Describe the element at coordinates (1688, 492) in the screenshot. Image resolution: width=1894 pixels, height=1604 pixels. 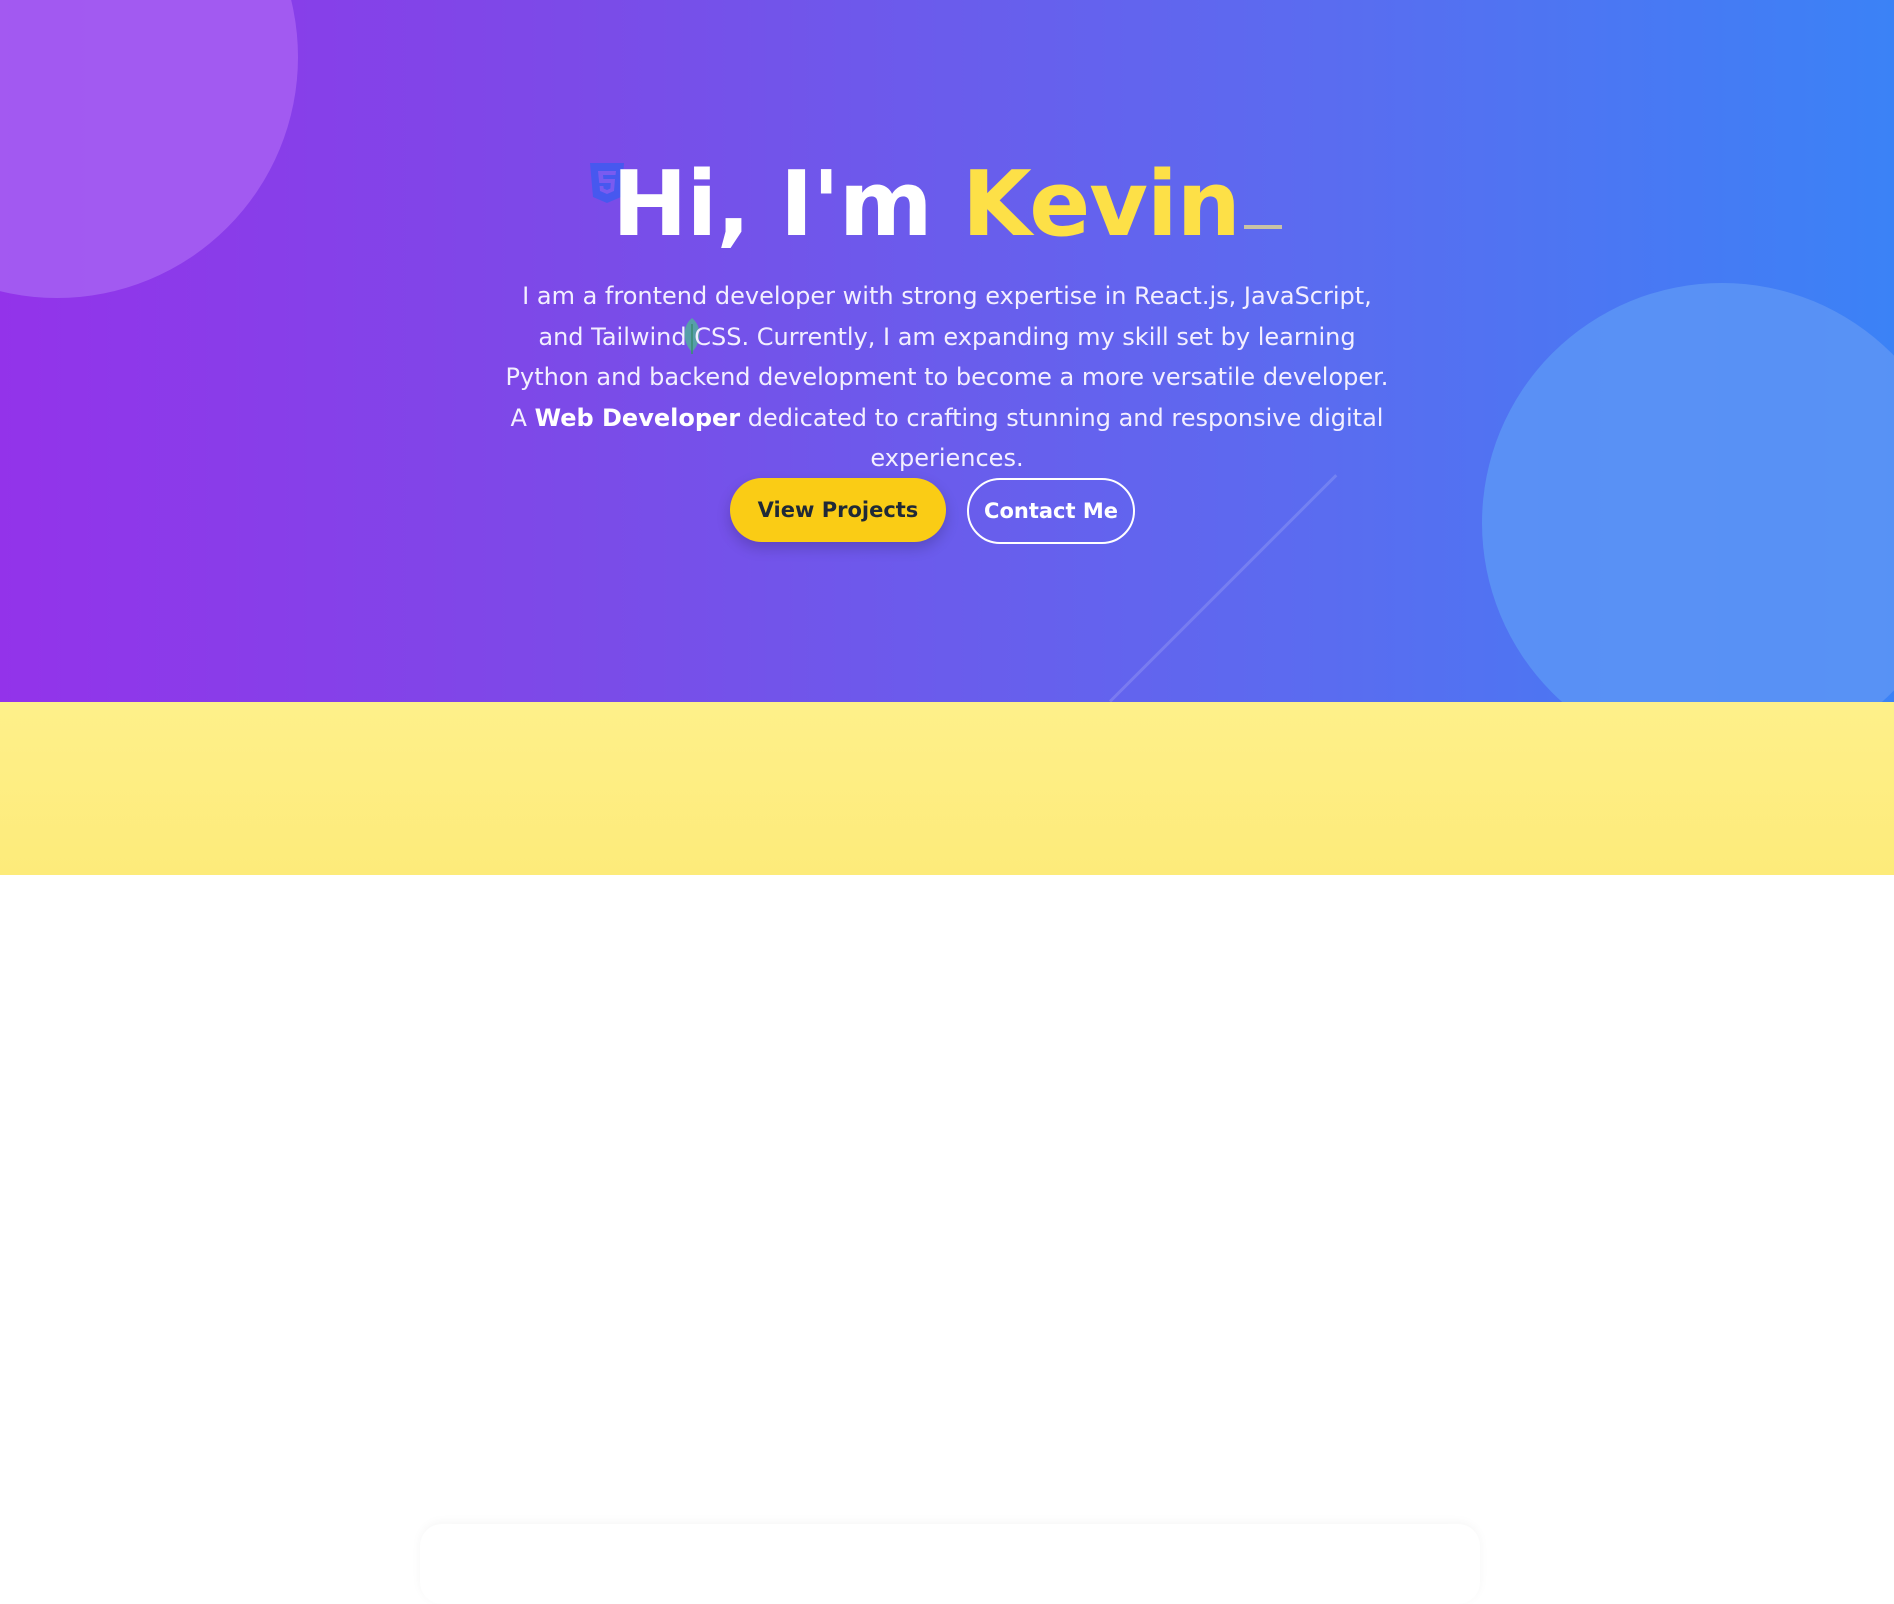
I see `decorative-circle-right` at that location.